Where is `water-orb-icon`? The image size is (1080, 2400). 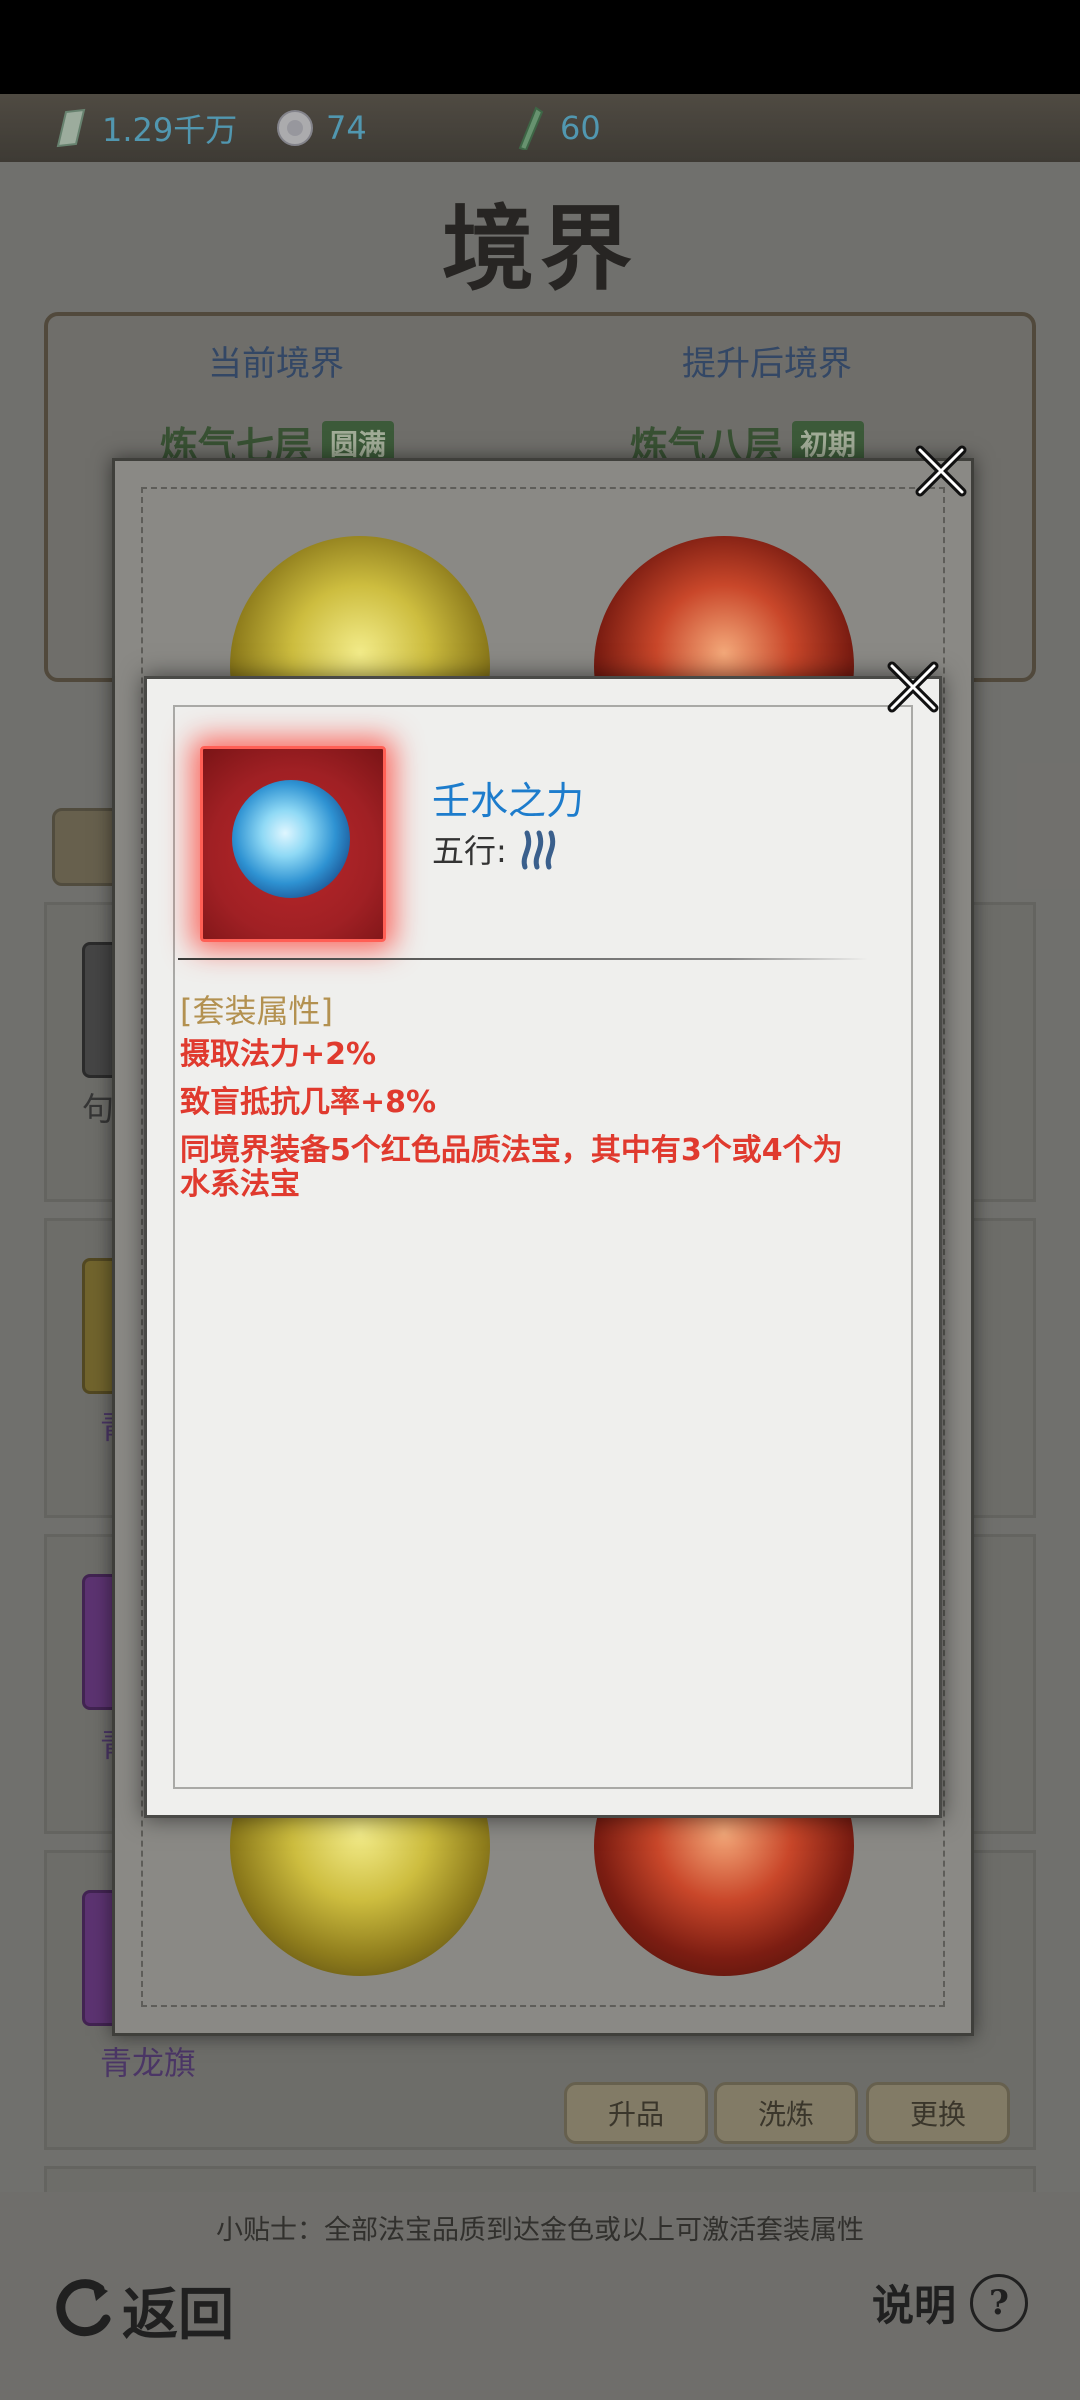 water-orb-icon is located at coordinates (291, 839).